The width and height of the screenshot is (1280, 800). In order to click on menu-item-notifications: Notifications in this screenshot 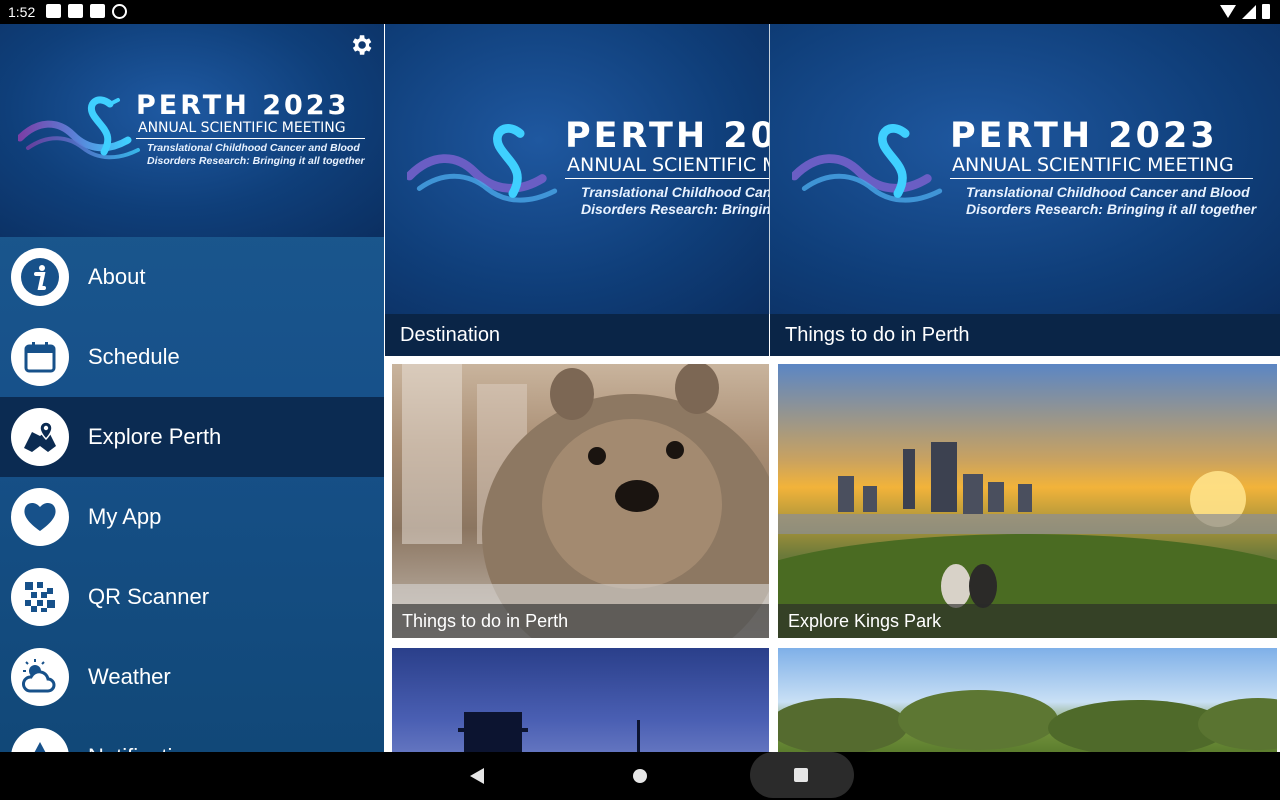, I will do `click(192, 734)`.